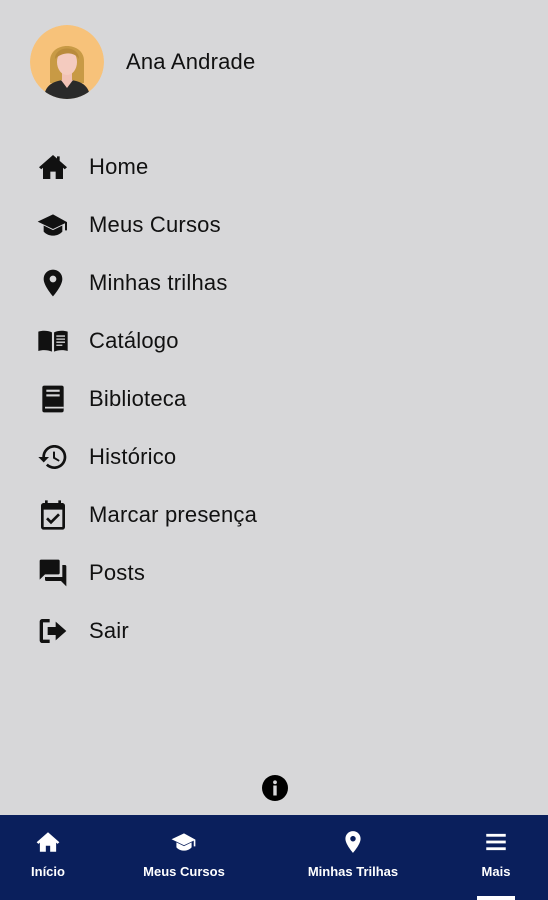 Image resolution: width=548 pixels, height=900 pixels. Describe the element at coordinates (184, 871) in the screenshot. I see `bottom-nav-label: Meus Cursos` at that location.